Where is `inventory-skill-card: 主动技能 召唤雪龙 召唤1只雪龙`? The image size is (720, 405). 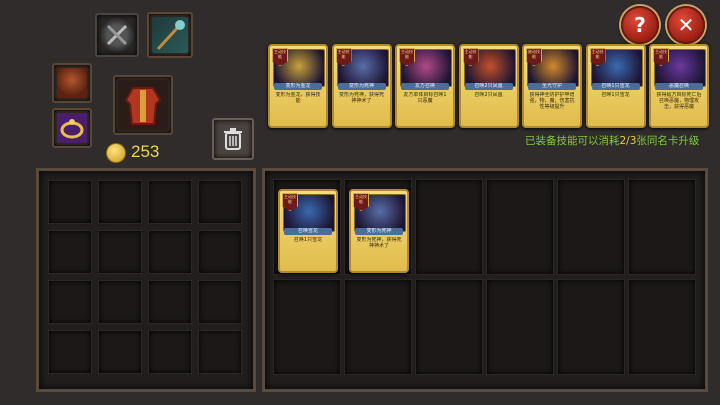
inventory-skill-card: 主动技能 召唤雪龙 召唤1只雪龙 is located at coordinates (308, 231).